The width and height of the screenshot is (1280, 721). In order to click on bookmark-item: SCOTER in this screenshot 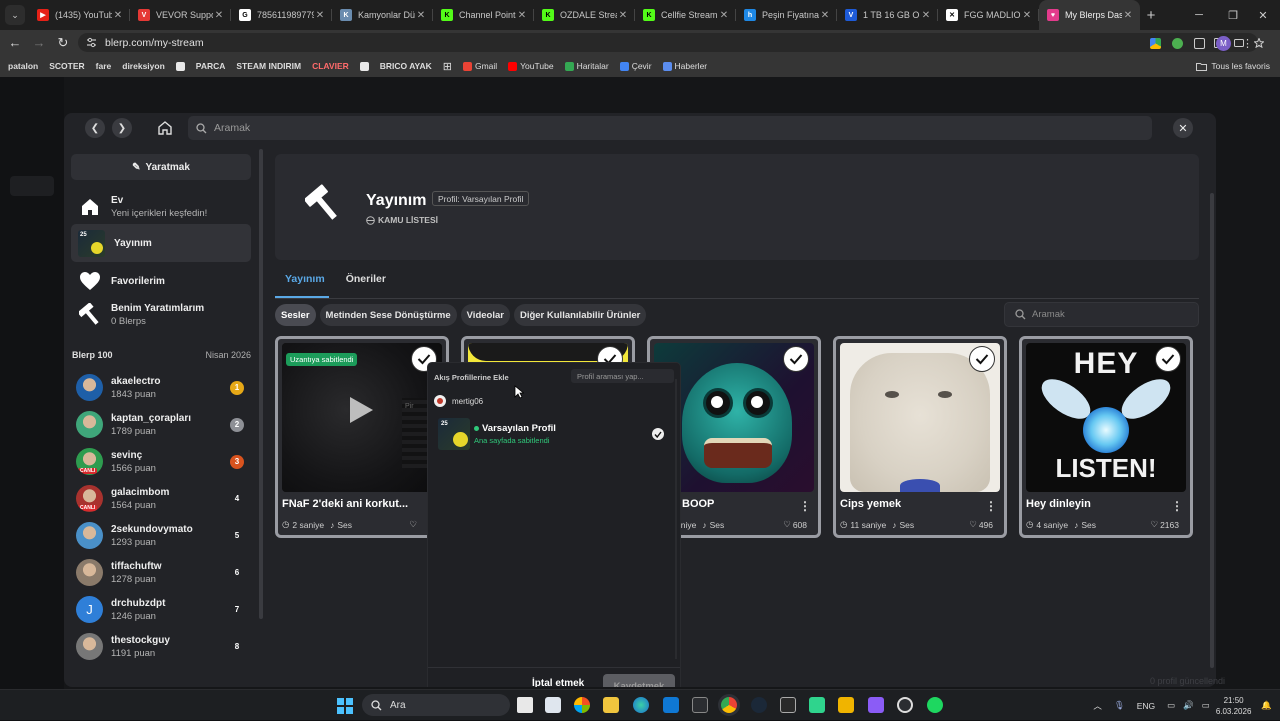, I will do `click(66, 66)`.